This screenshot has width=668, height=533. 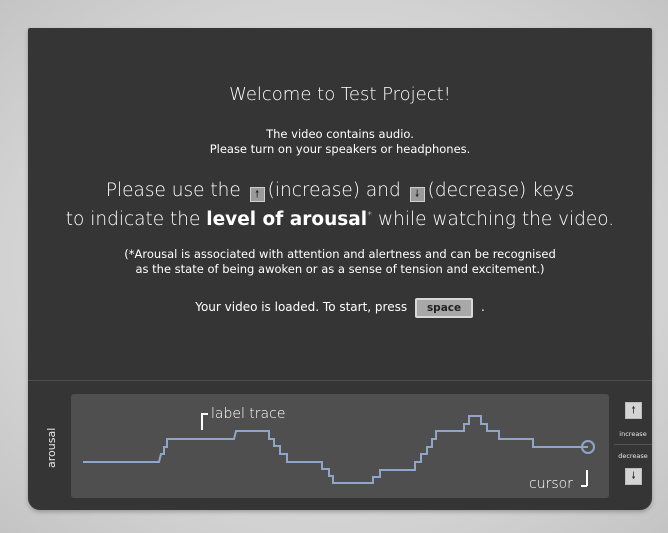 What do you see at coordinates (334, 190) in the screenshot?
I see `increase-text: (increase) and` at bounding box center [334, 190].